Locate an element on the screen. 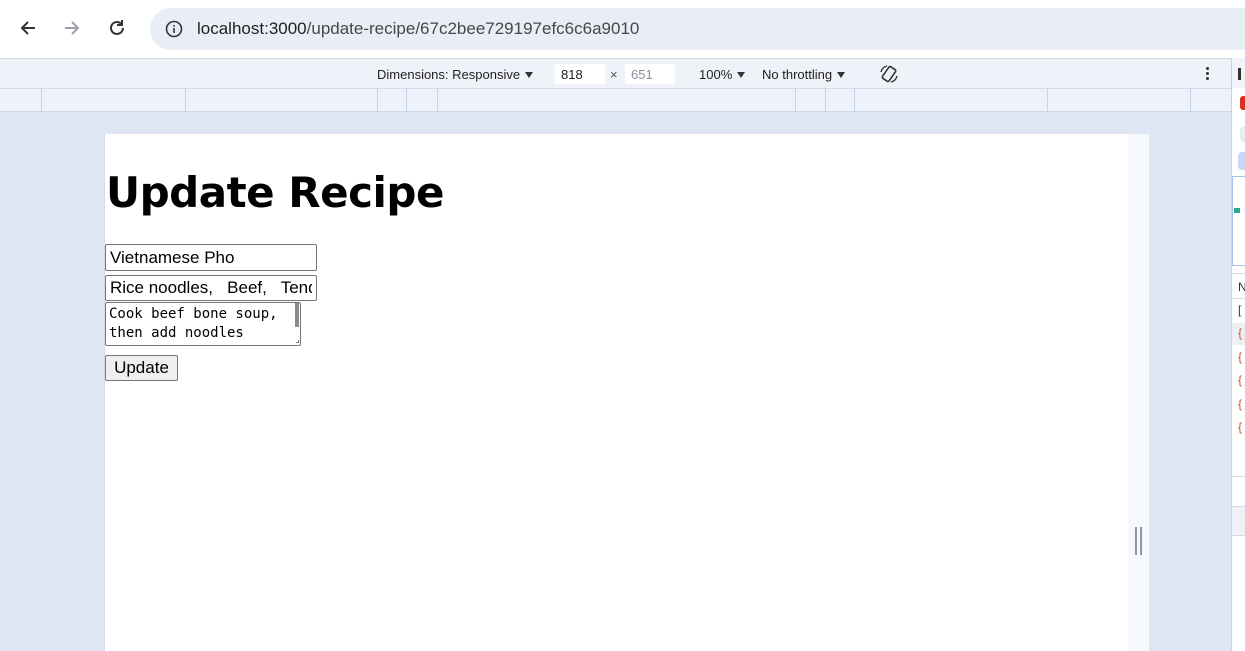 The width and height of the screenshot is (1245, 651). viewport-resize-handle is located at coordinates (1138, 541).